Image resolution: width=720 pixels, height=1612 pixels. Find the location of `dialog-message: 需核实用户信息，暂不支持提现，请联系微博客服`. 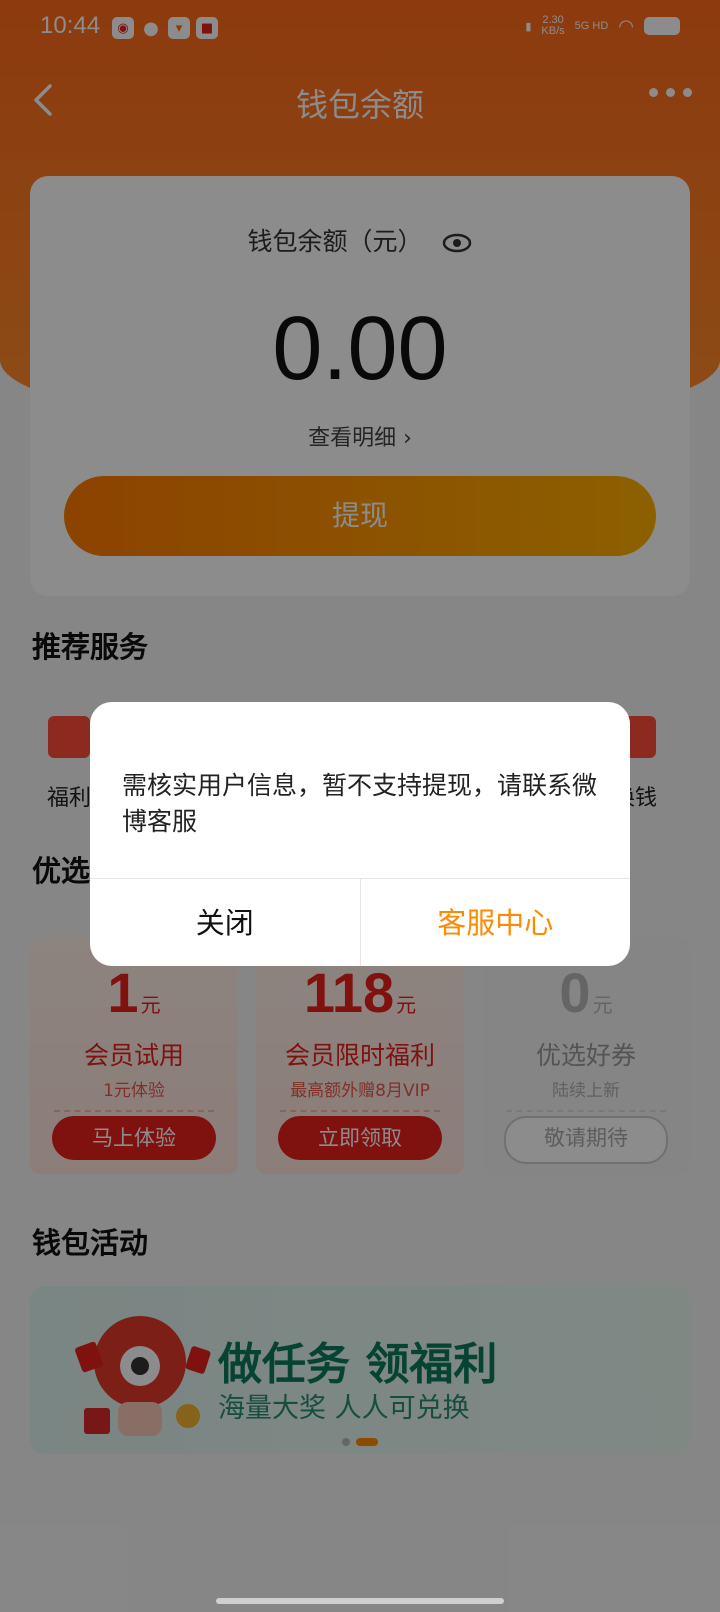

dialog-message: 需核实用户信息，暂不支持提现，请联系微博客服 is located at coordinates (360, 803).